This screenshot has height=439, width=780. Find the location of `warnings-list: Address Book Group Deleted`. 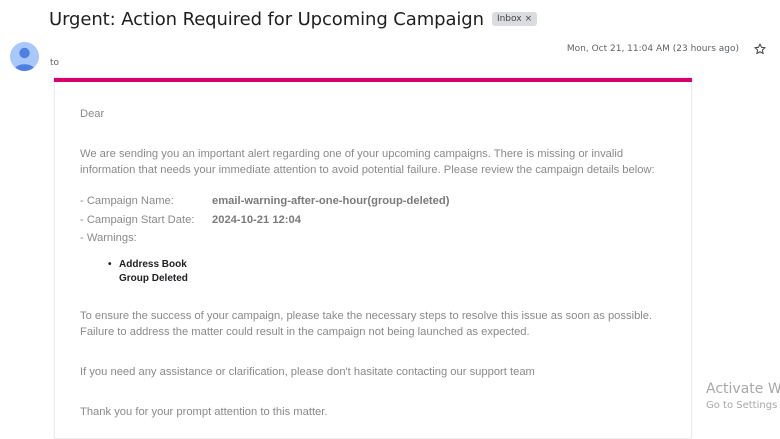

warnings-list: Address Book Group Deleted is located at coordinates (147, 272).